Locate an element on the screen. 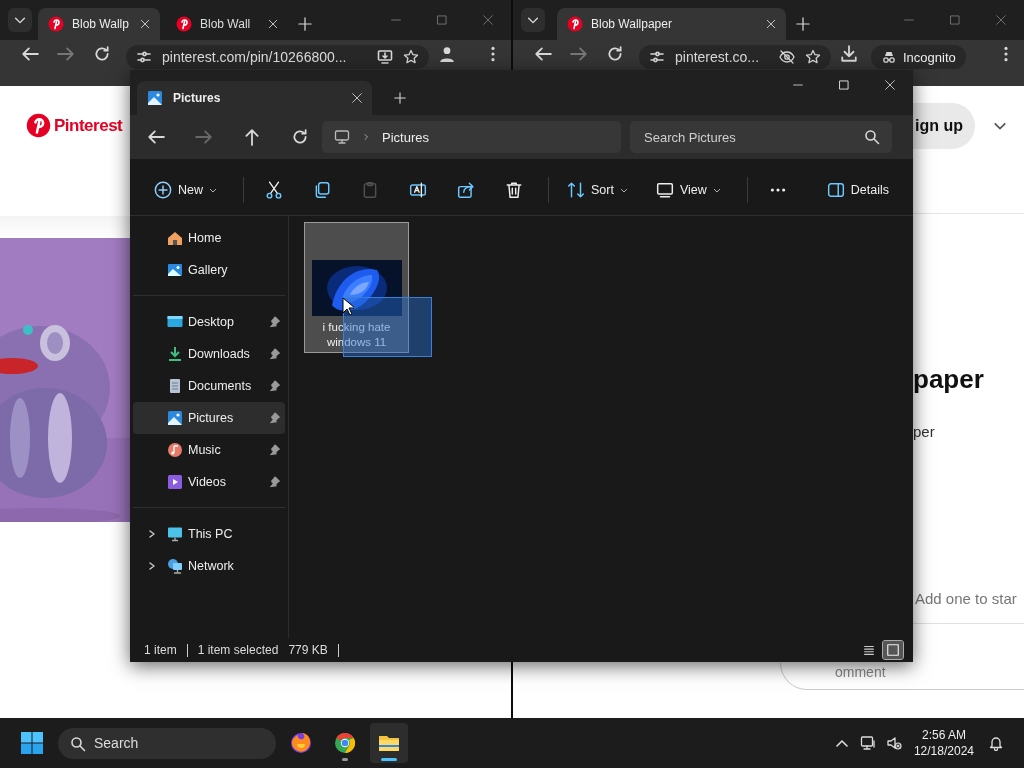  download-icon is located at coordinates (849, 54).